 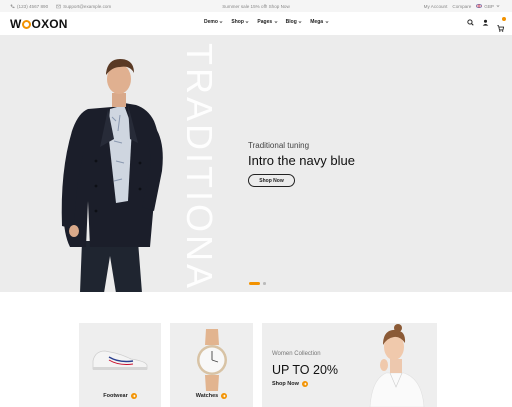 I want to click on cart-icon, so click(x=501, y=28).